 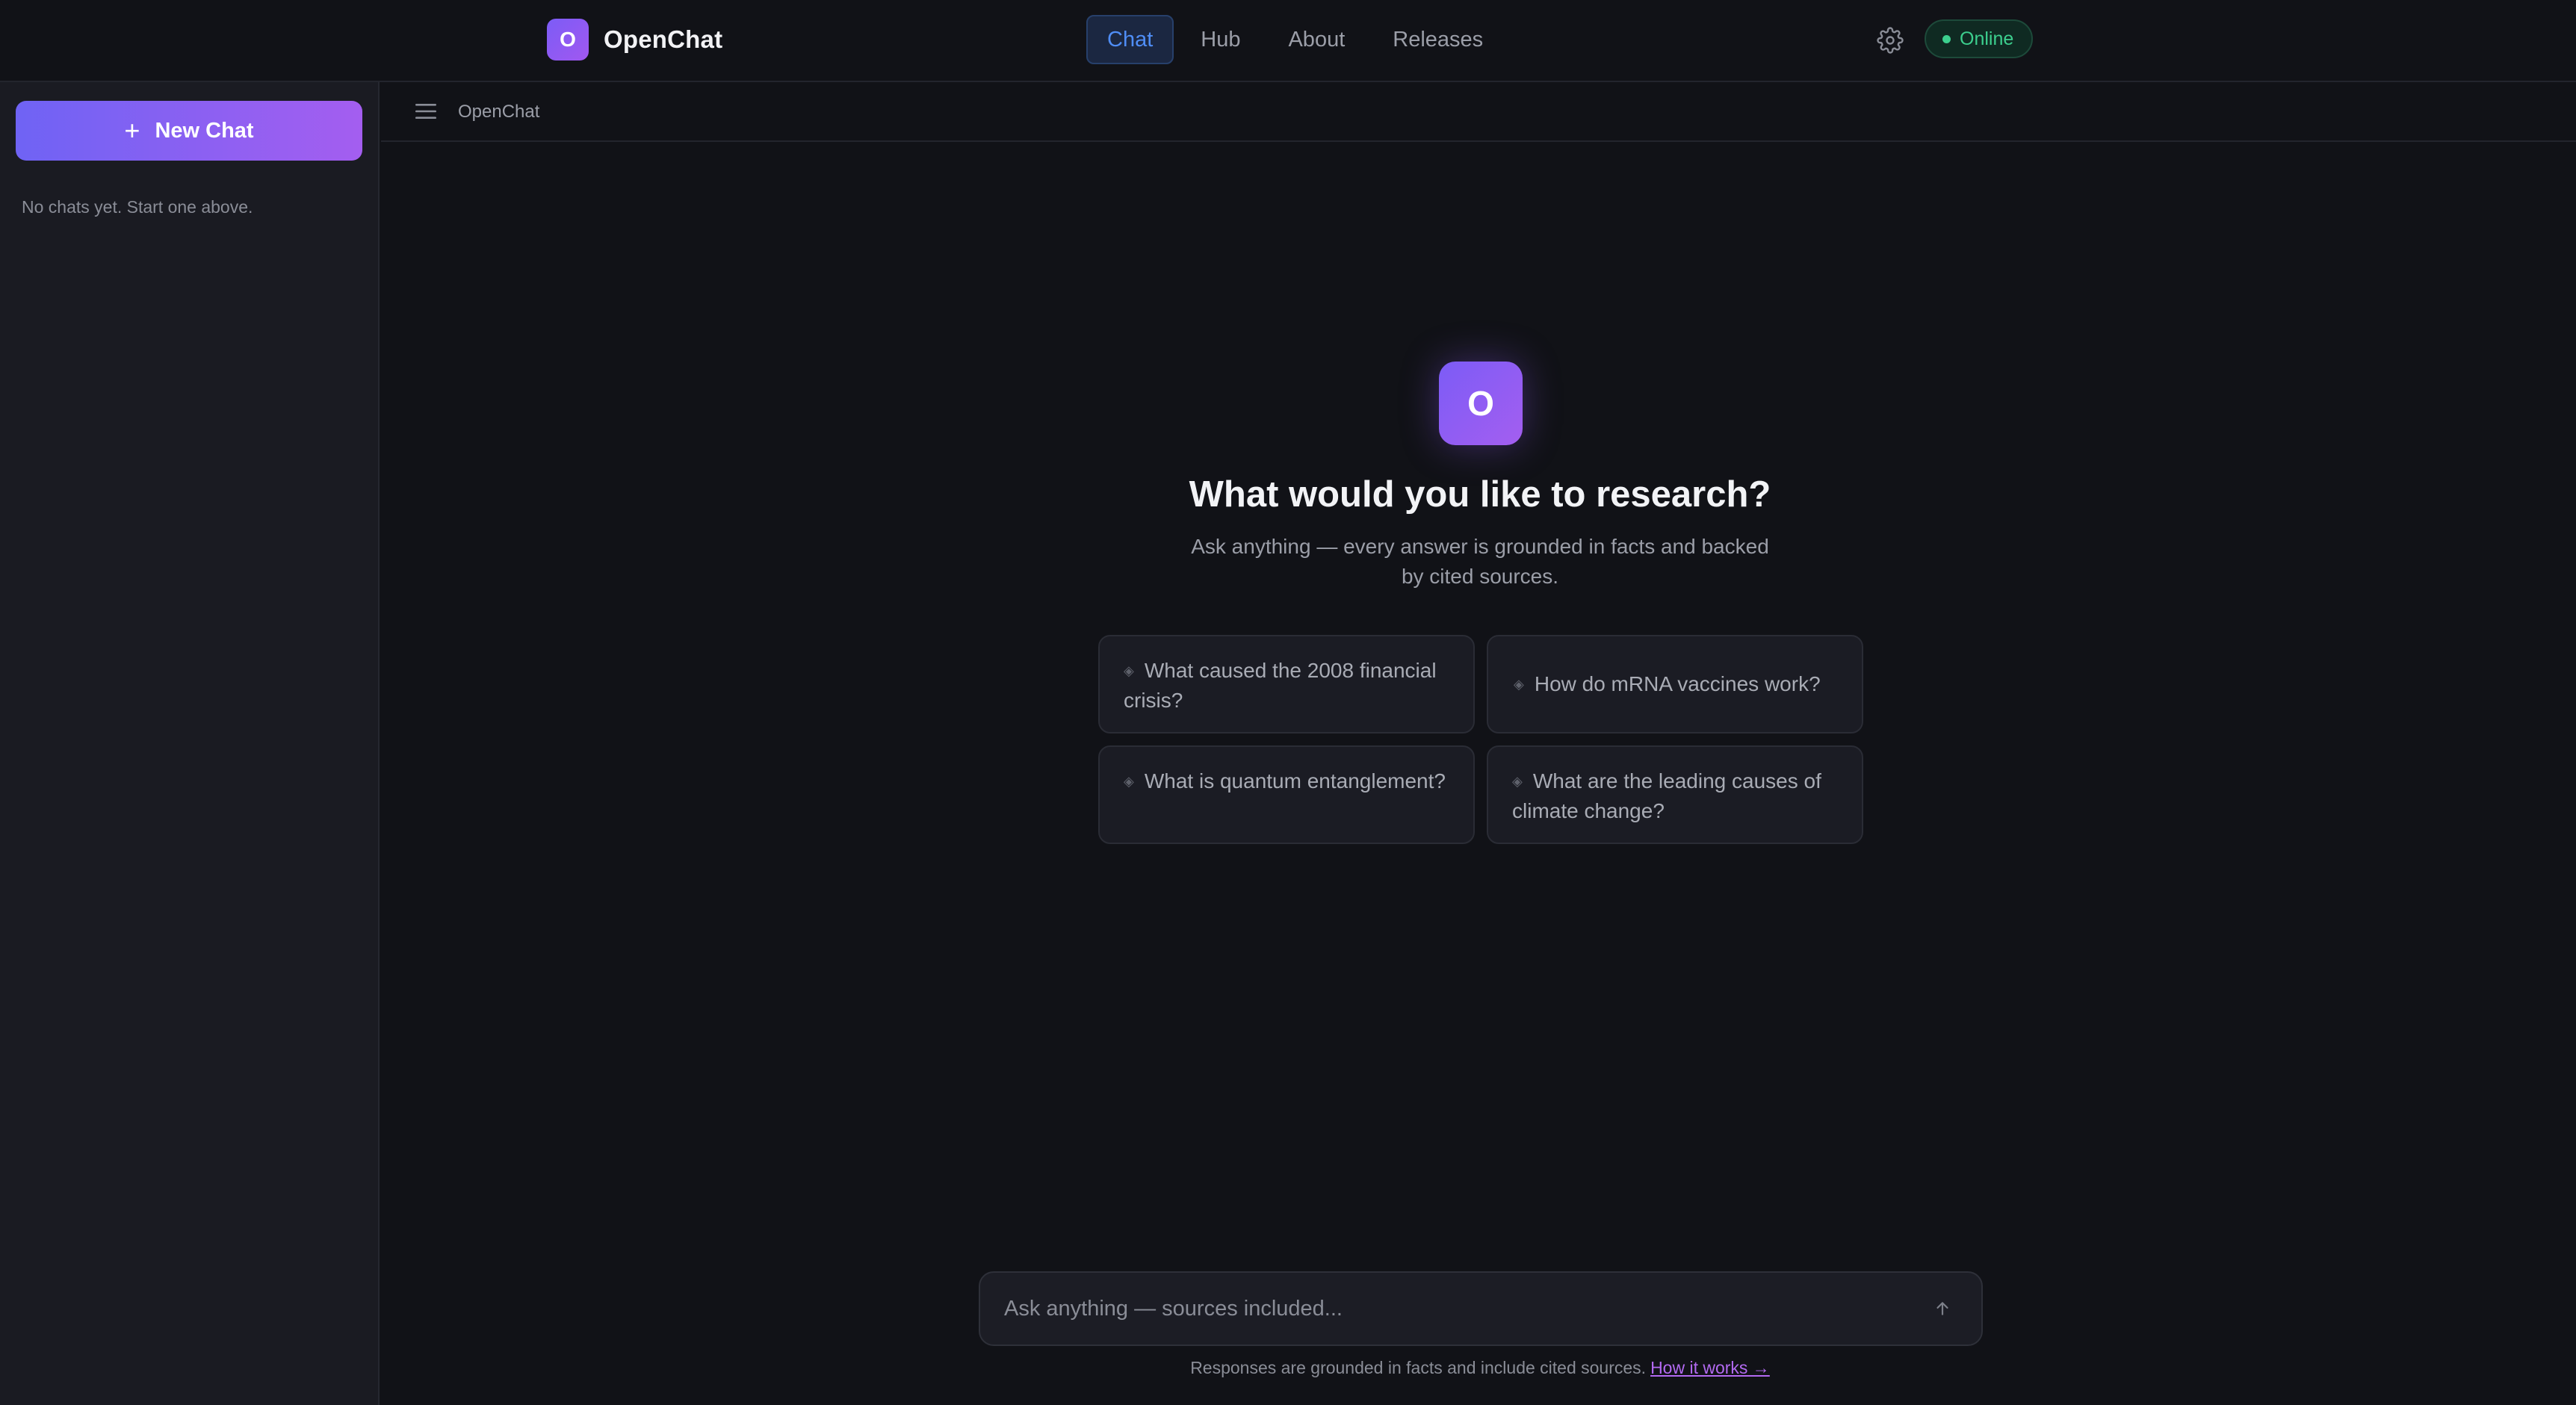 I want to click on nav-item-about: About, so click(x=1316, y=39).